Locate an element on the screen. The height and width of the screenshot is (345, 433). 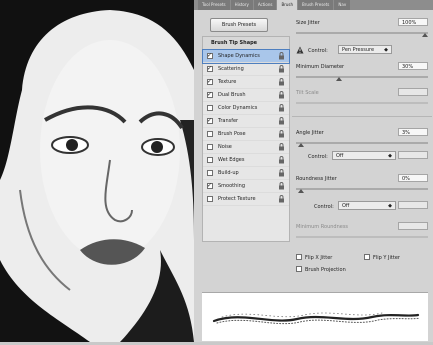
roundness-jitter-field: 0% is located at coordinates (413, 178).